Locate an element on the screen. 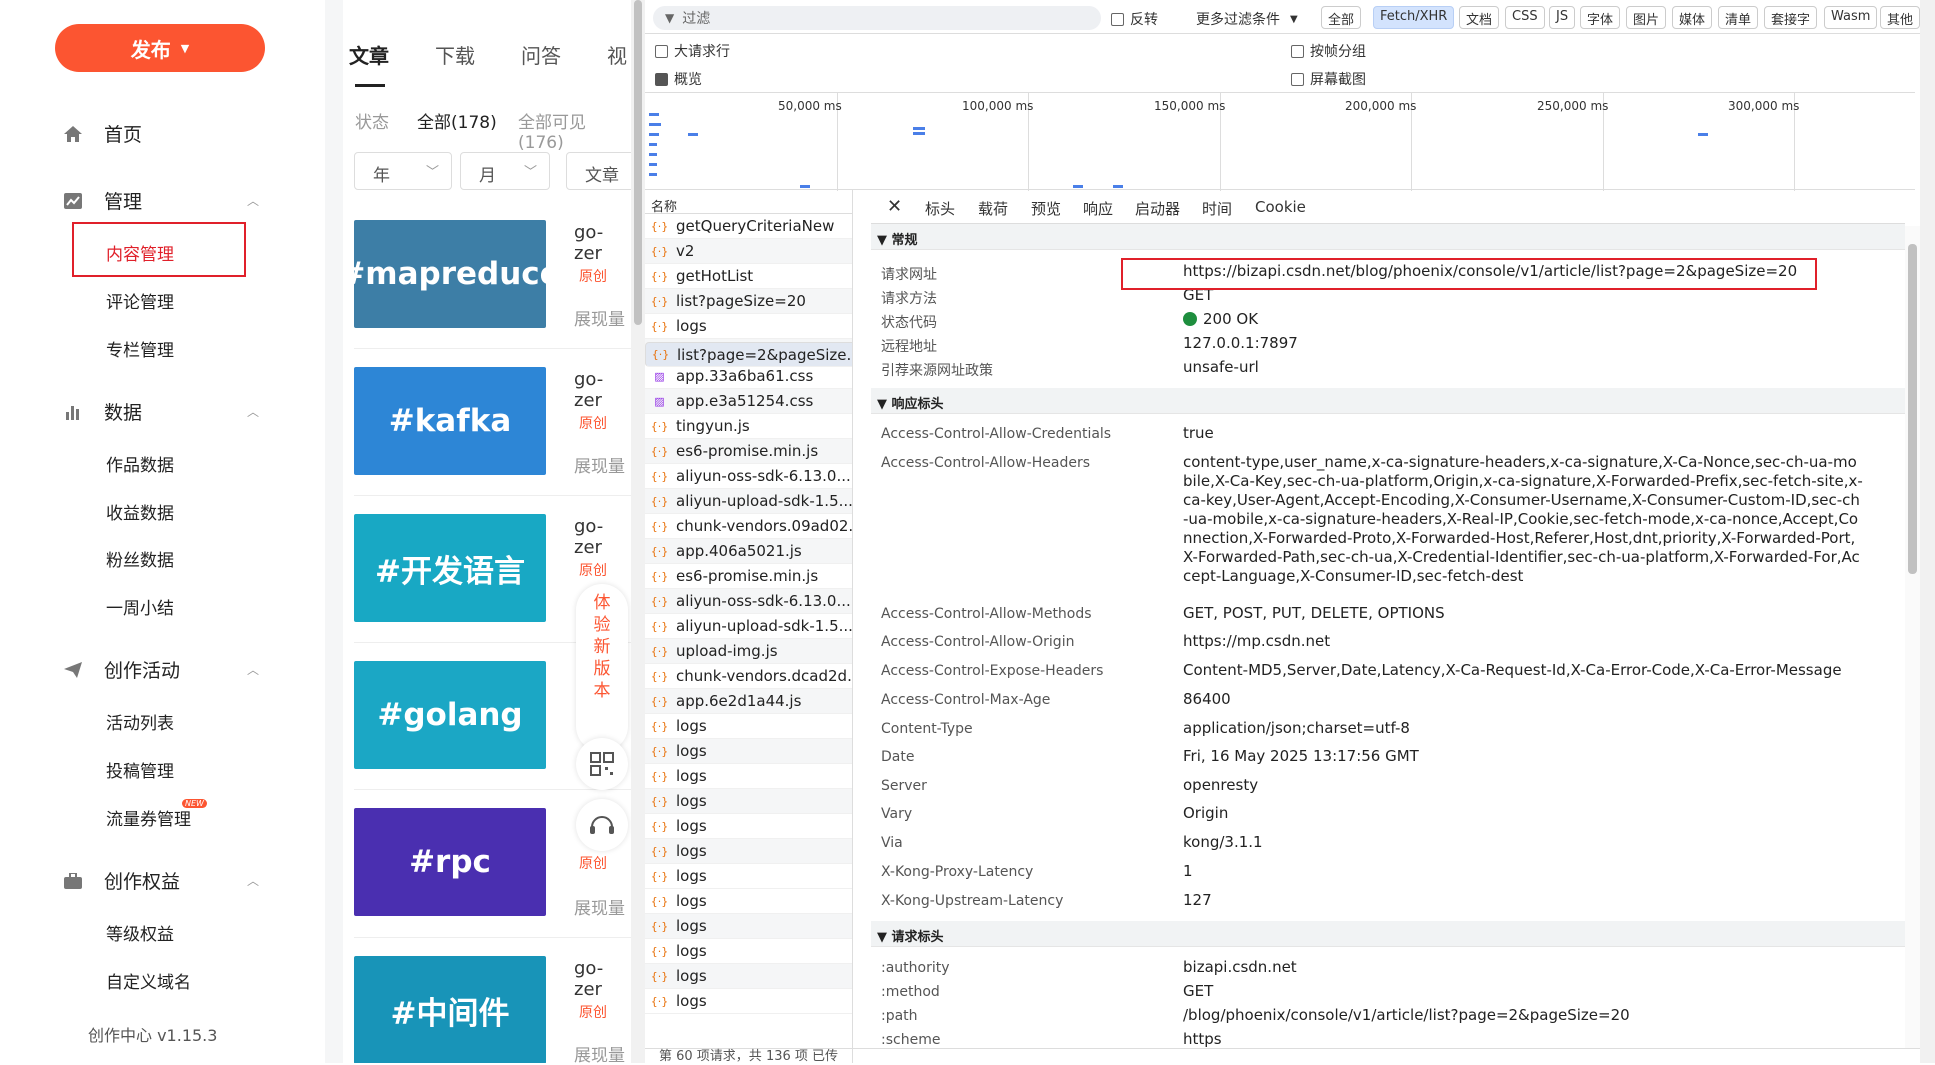 Image resolution: width=1935 pixels, height=1065 pixels. tab-video: 视 is located at coordinates (617, 54).